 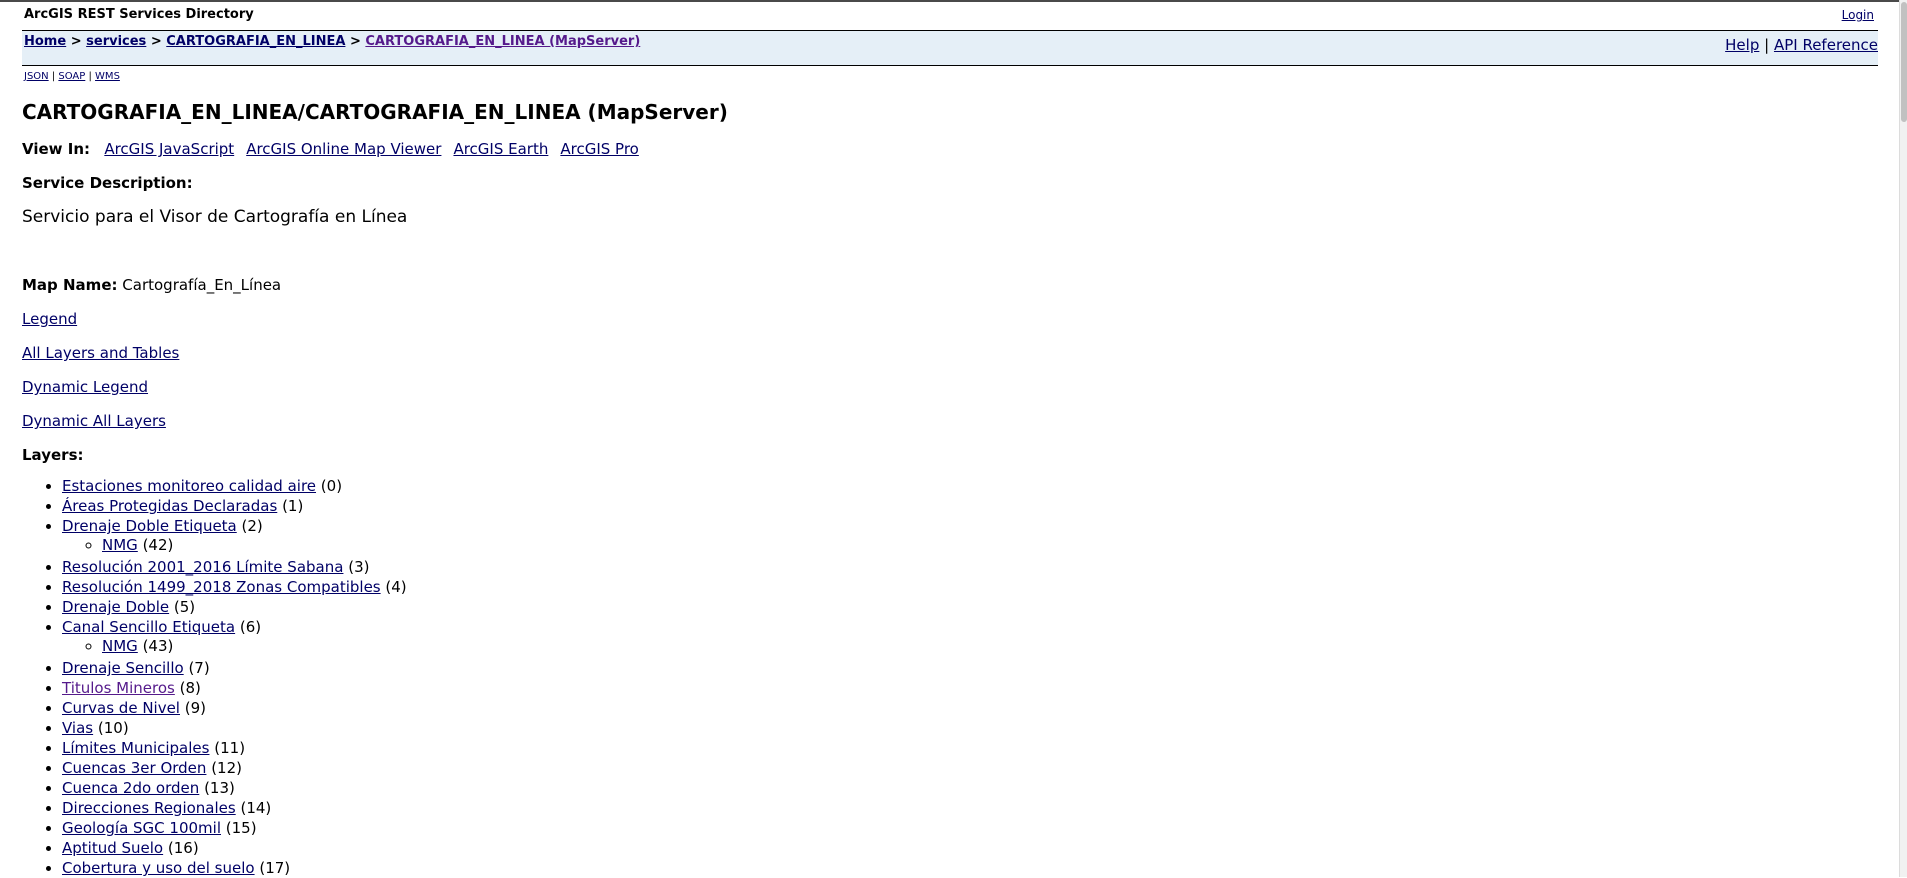 What do you see at coordinates (49, 319) in the screenshot?
I see `legend-link: Legend` at bounding box center [49, 319].